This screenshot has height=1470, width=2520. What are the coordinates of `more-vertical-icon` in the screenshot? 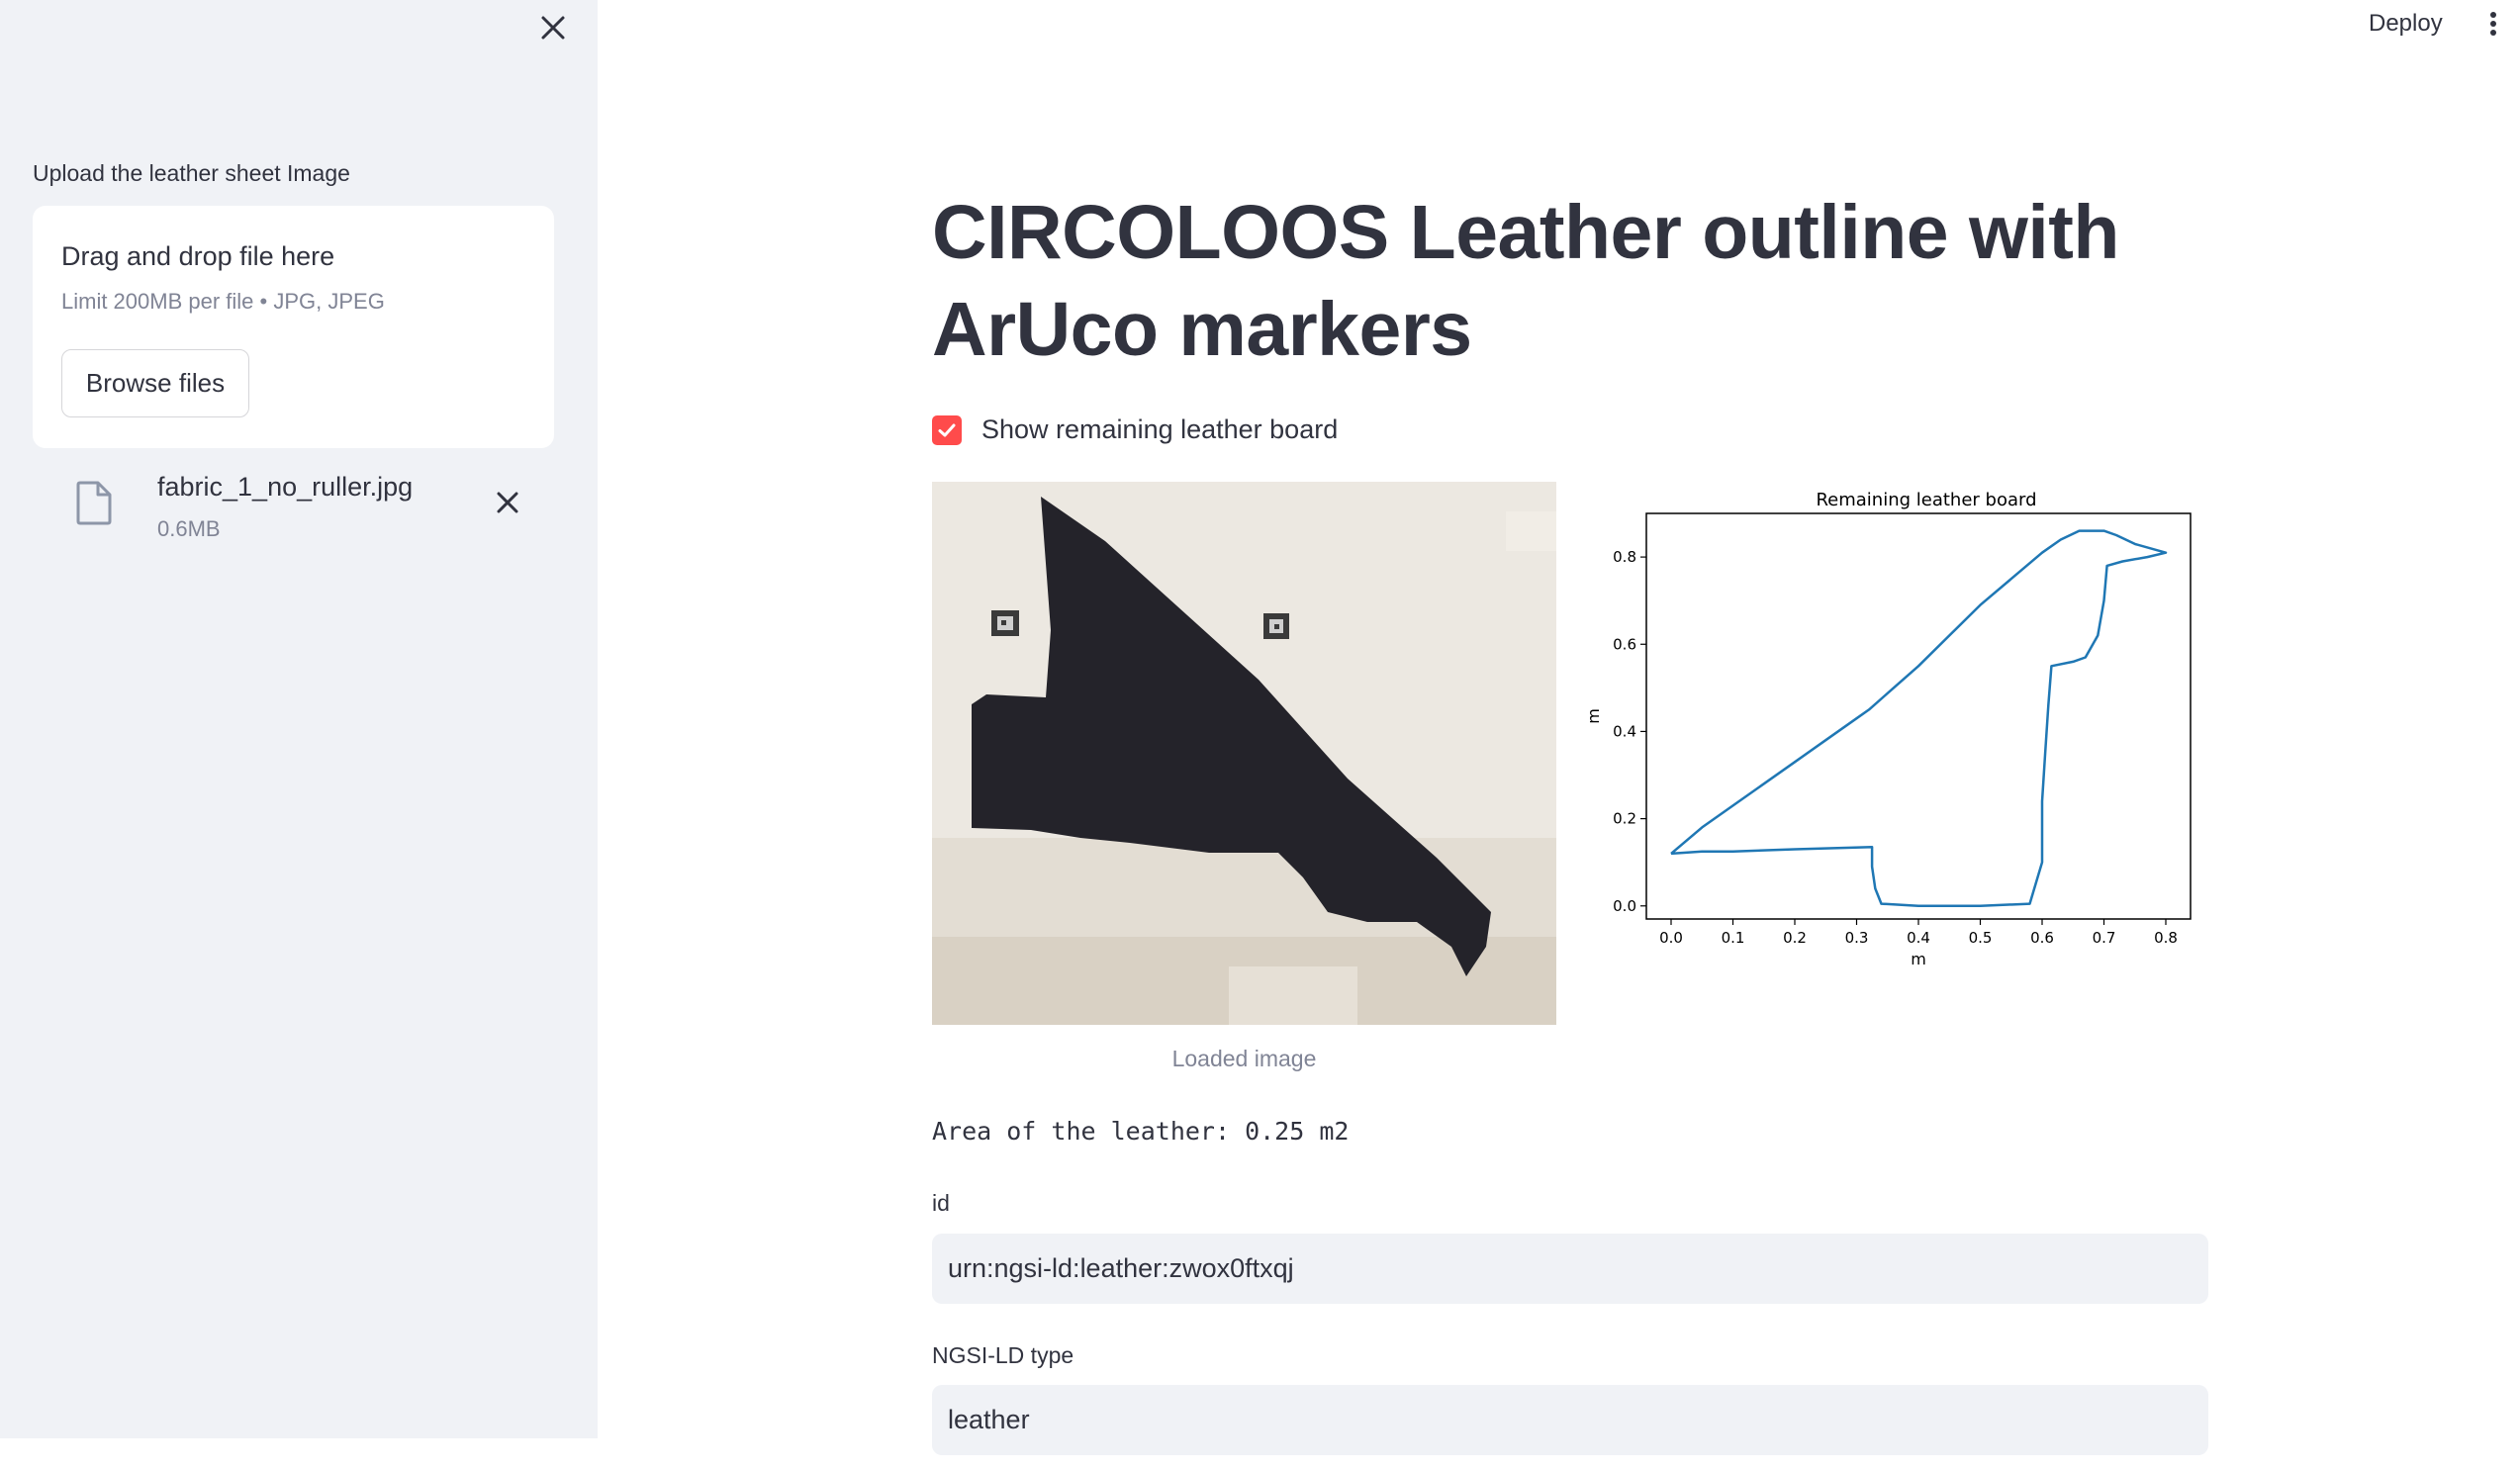 It's located at (2493, 24).